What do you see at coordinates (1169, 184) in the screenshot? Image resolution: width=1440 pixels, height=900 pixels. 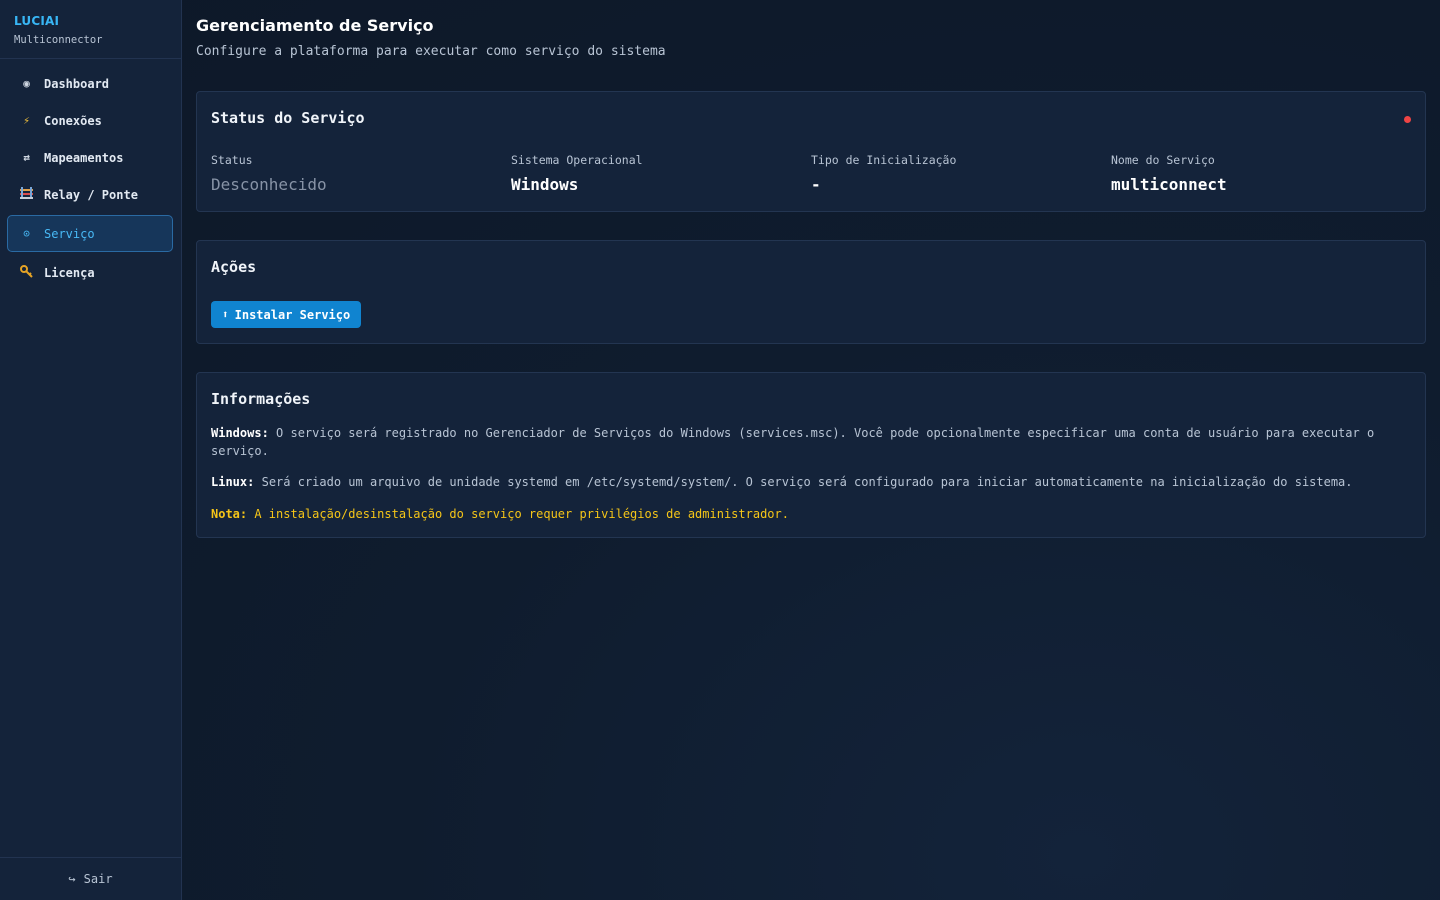 I see `status-field-value: multiconnect` at bounding box center [1169, 184].